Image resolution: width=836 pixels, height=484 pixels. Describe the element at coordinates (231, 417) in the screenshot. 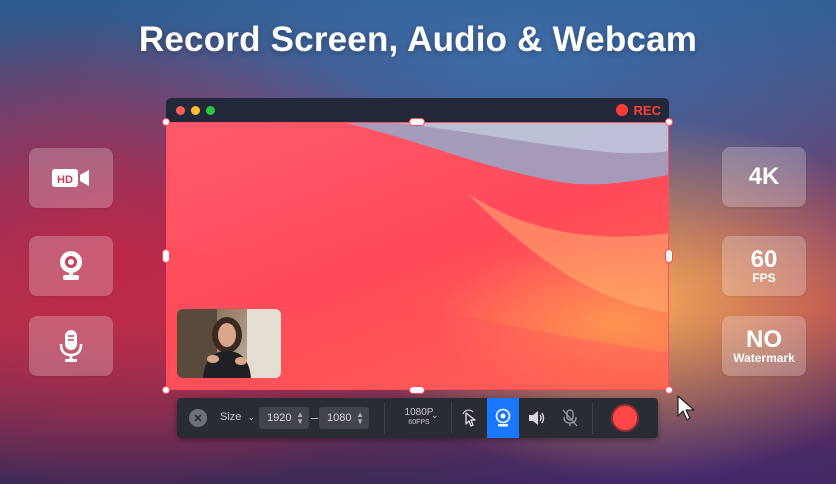

I see `size-label: Size` at that location.